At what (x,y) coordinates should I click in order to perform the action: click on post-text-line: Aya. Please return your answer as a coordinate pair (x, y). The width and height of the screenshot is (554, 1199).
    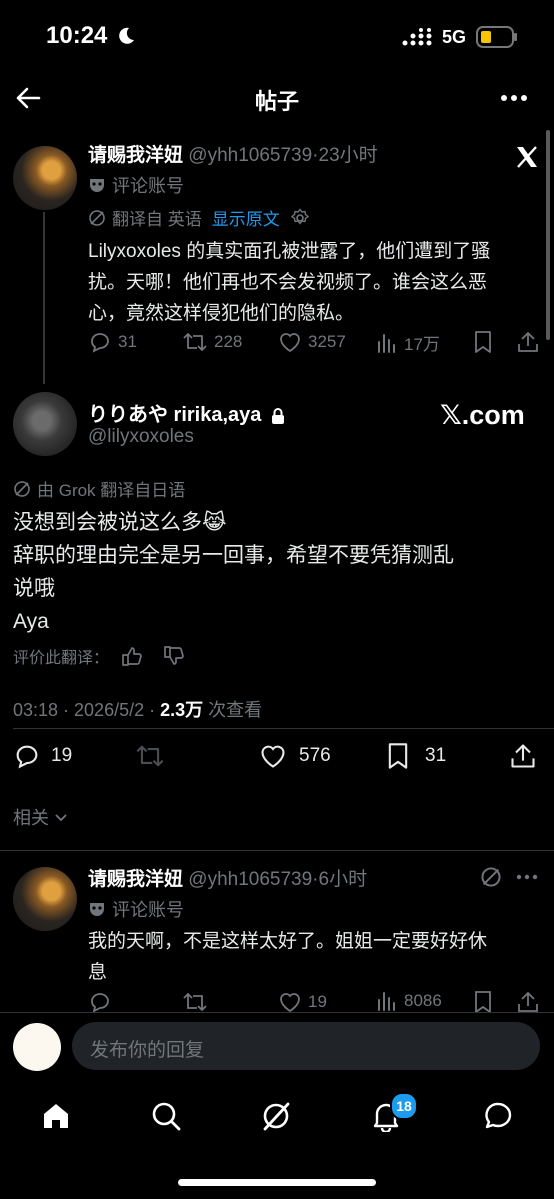
    Looking at the image, I should click on (31, 621).